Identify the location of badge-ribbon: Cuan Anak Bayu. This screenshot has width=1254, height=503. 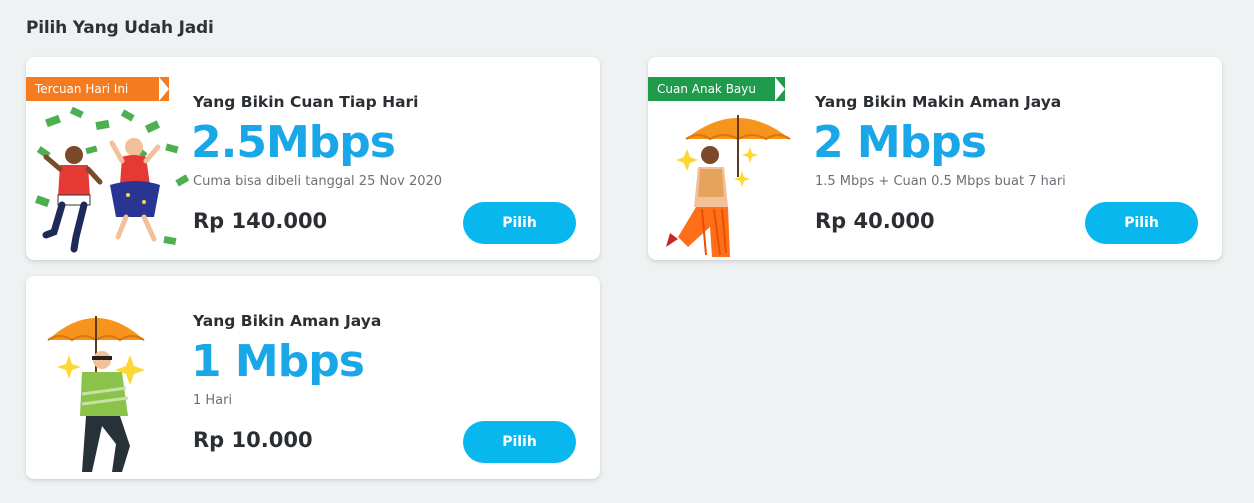
(716, 89).